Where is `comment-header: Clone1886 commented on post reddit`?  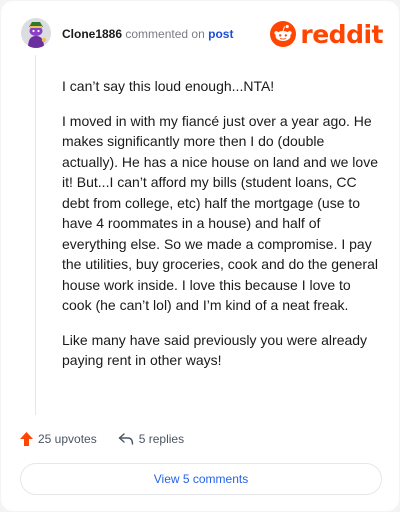 comment-header: Clone1886 commented on post reddit is located at coordinates (202, 35).